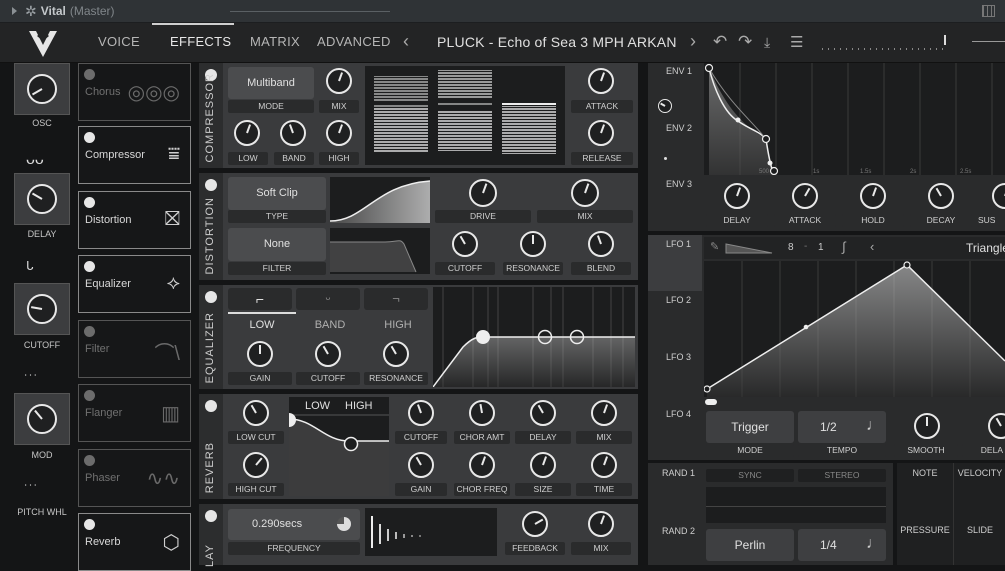 The height and width of the screenshot is (571, 1005). What do you see at coordinates (260, 354) in the screenshot?
I see `eq-gain-knob` at bounding box center [260, 354].